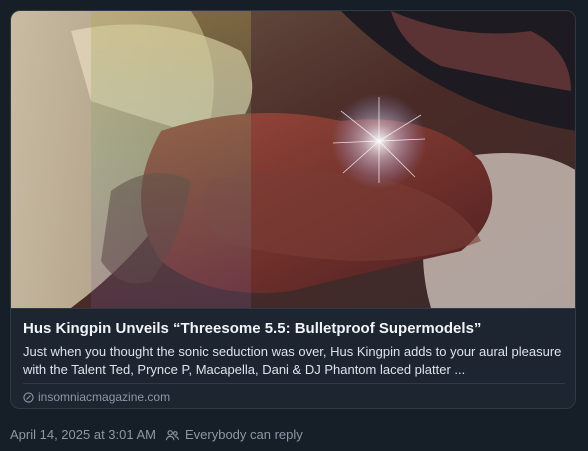 This screenshot has height=451, width=588. I want to click on link-preview-domain: insomniacmagazine.com, so click(96, 397).